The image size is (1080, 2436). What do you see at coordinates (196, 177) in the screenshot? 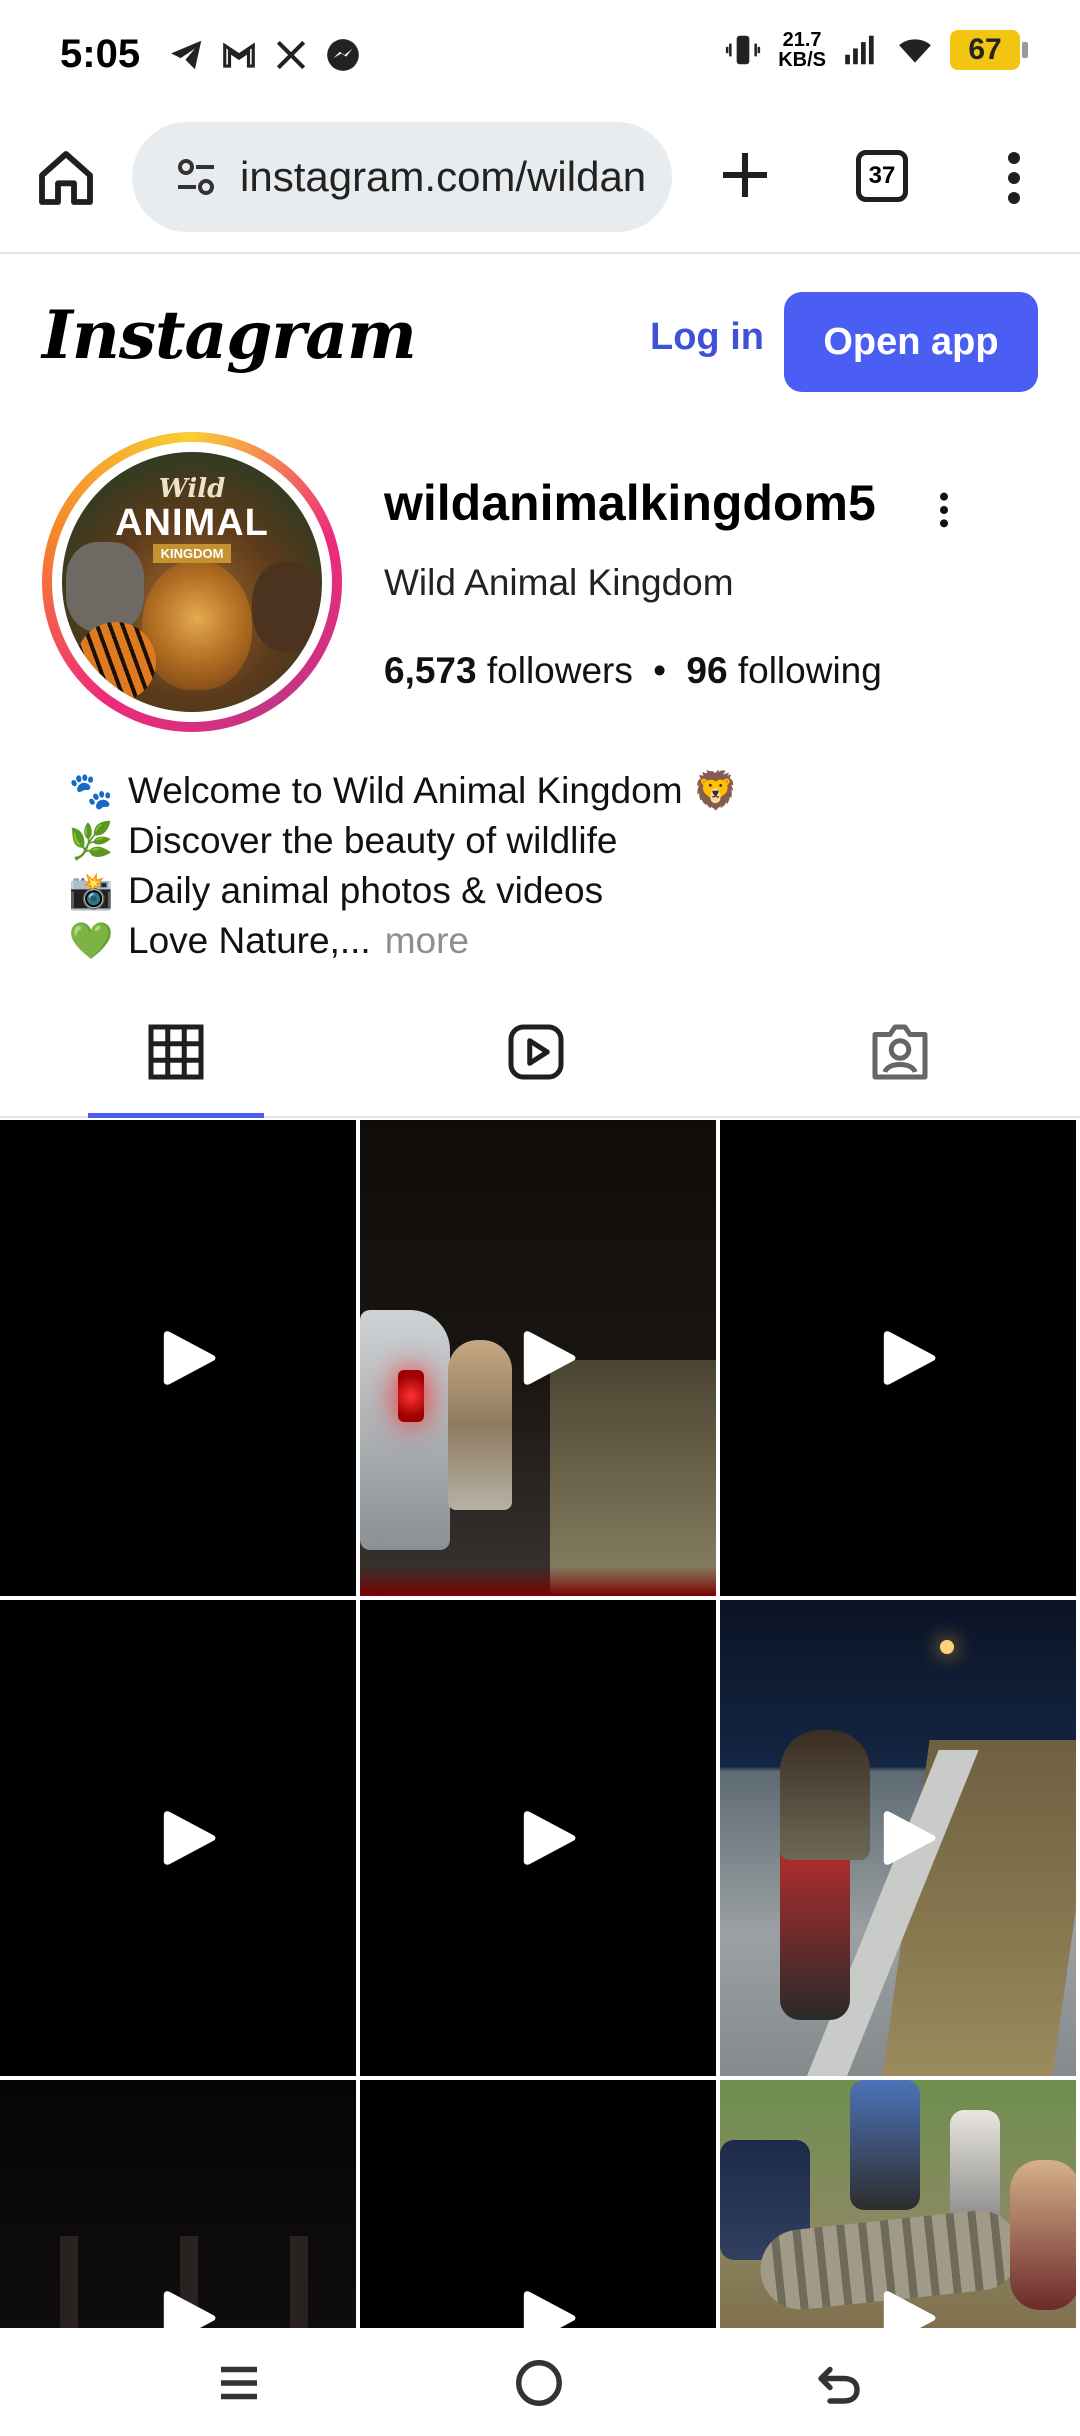
I see `site-settings-icon` at bounding box center [196, 177].